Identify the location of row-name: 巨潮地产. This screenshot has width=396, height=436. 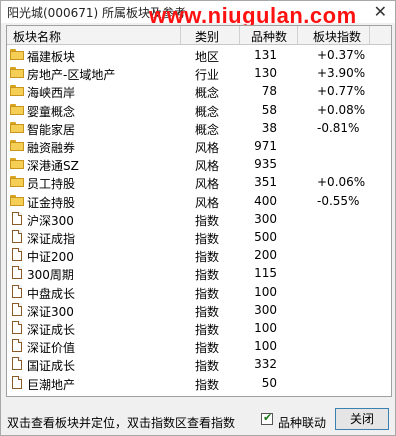
(51, 384).